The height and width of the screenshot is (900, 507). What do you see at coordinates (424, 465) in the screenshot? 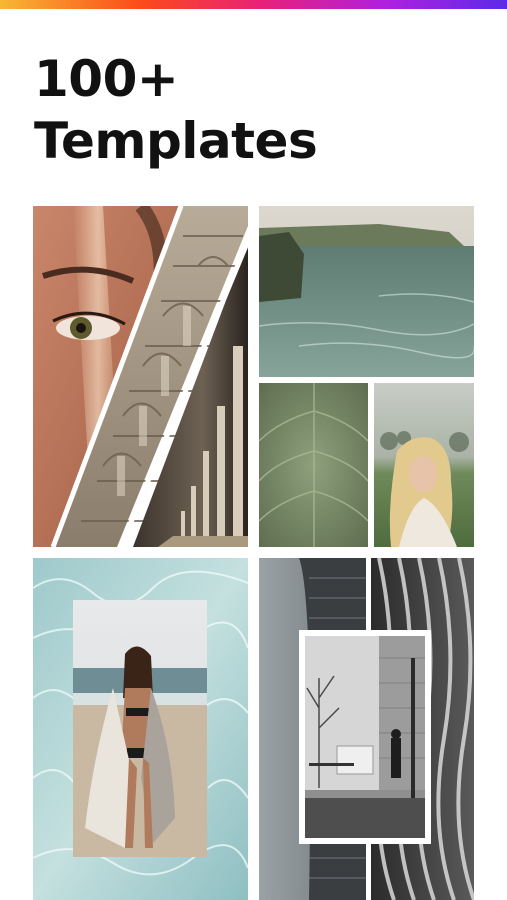
I see `photo-blonde-woman-field` at bounding box center [424, 465].